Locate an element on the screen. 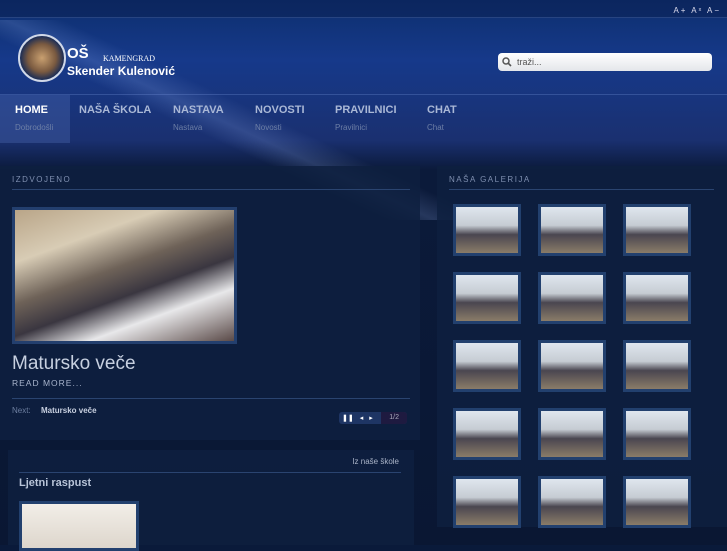  news-image is located at coordinates (79, 526).